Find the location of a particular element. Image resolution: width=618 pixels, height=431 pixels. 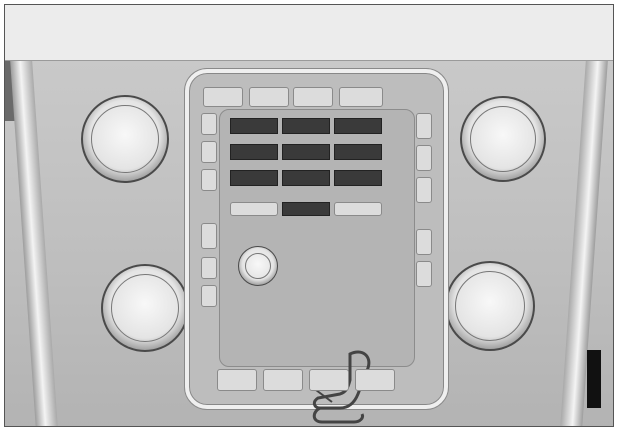

center-small-knob is located at coordinates (258, 266).